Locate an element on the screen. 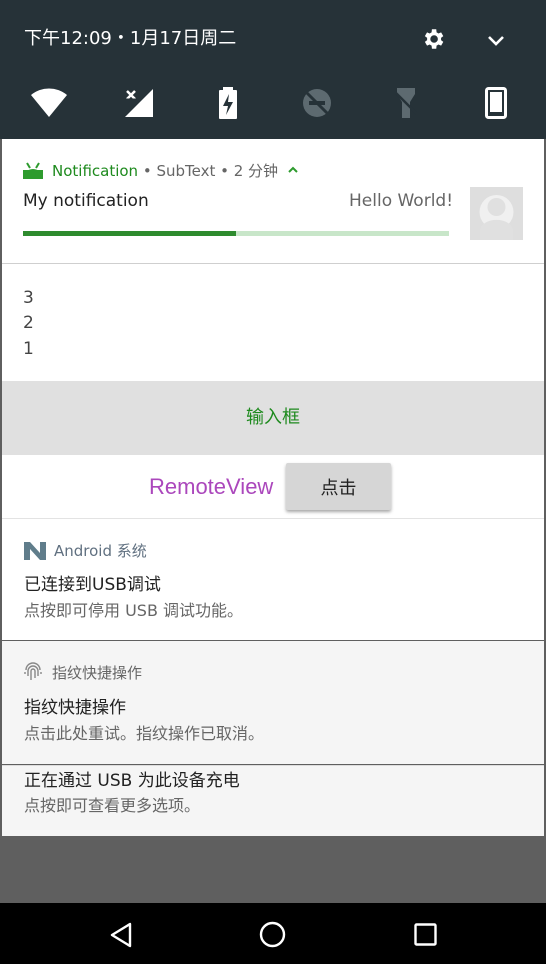 This screenshot has height=964, width=546. divider is located at coordinates (273, 263).